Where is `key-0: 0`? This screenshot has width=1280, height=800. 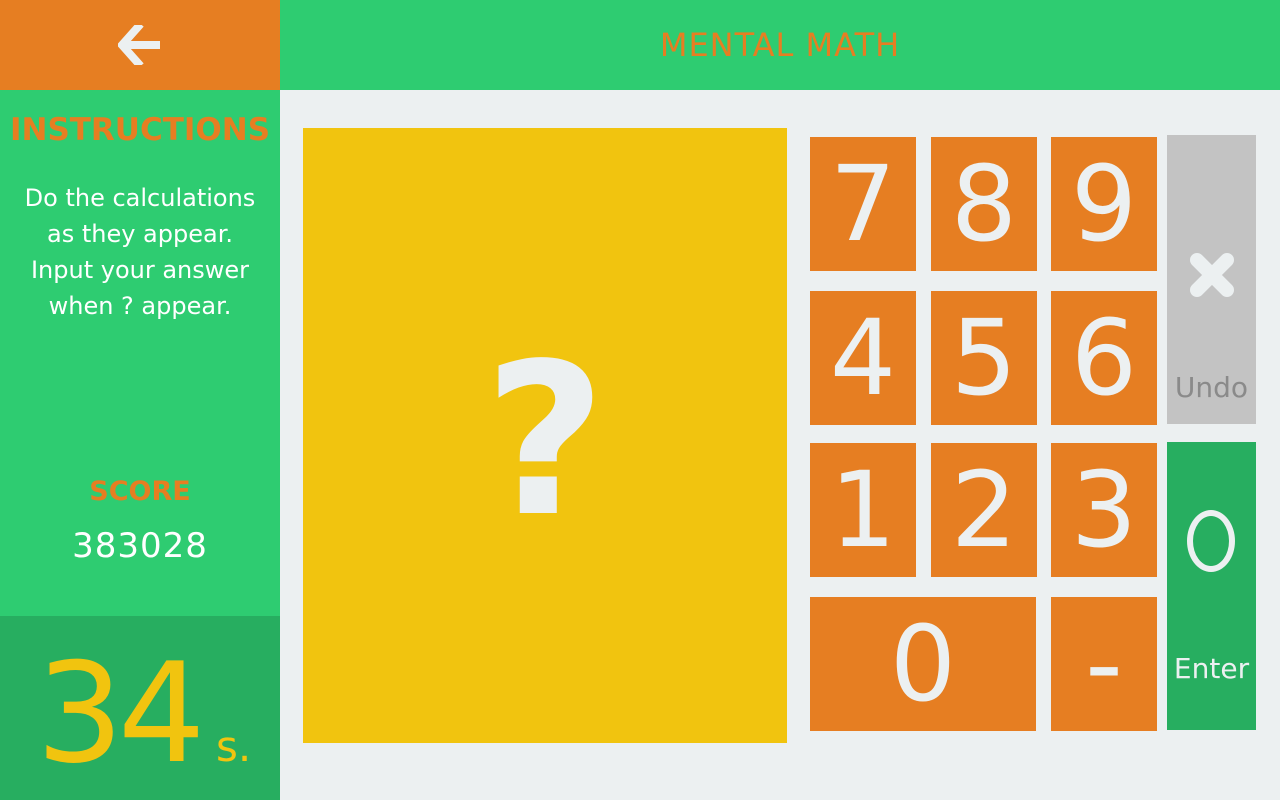 key-0: 0 is located at coordinates (923, 664).